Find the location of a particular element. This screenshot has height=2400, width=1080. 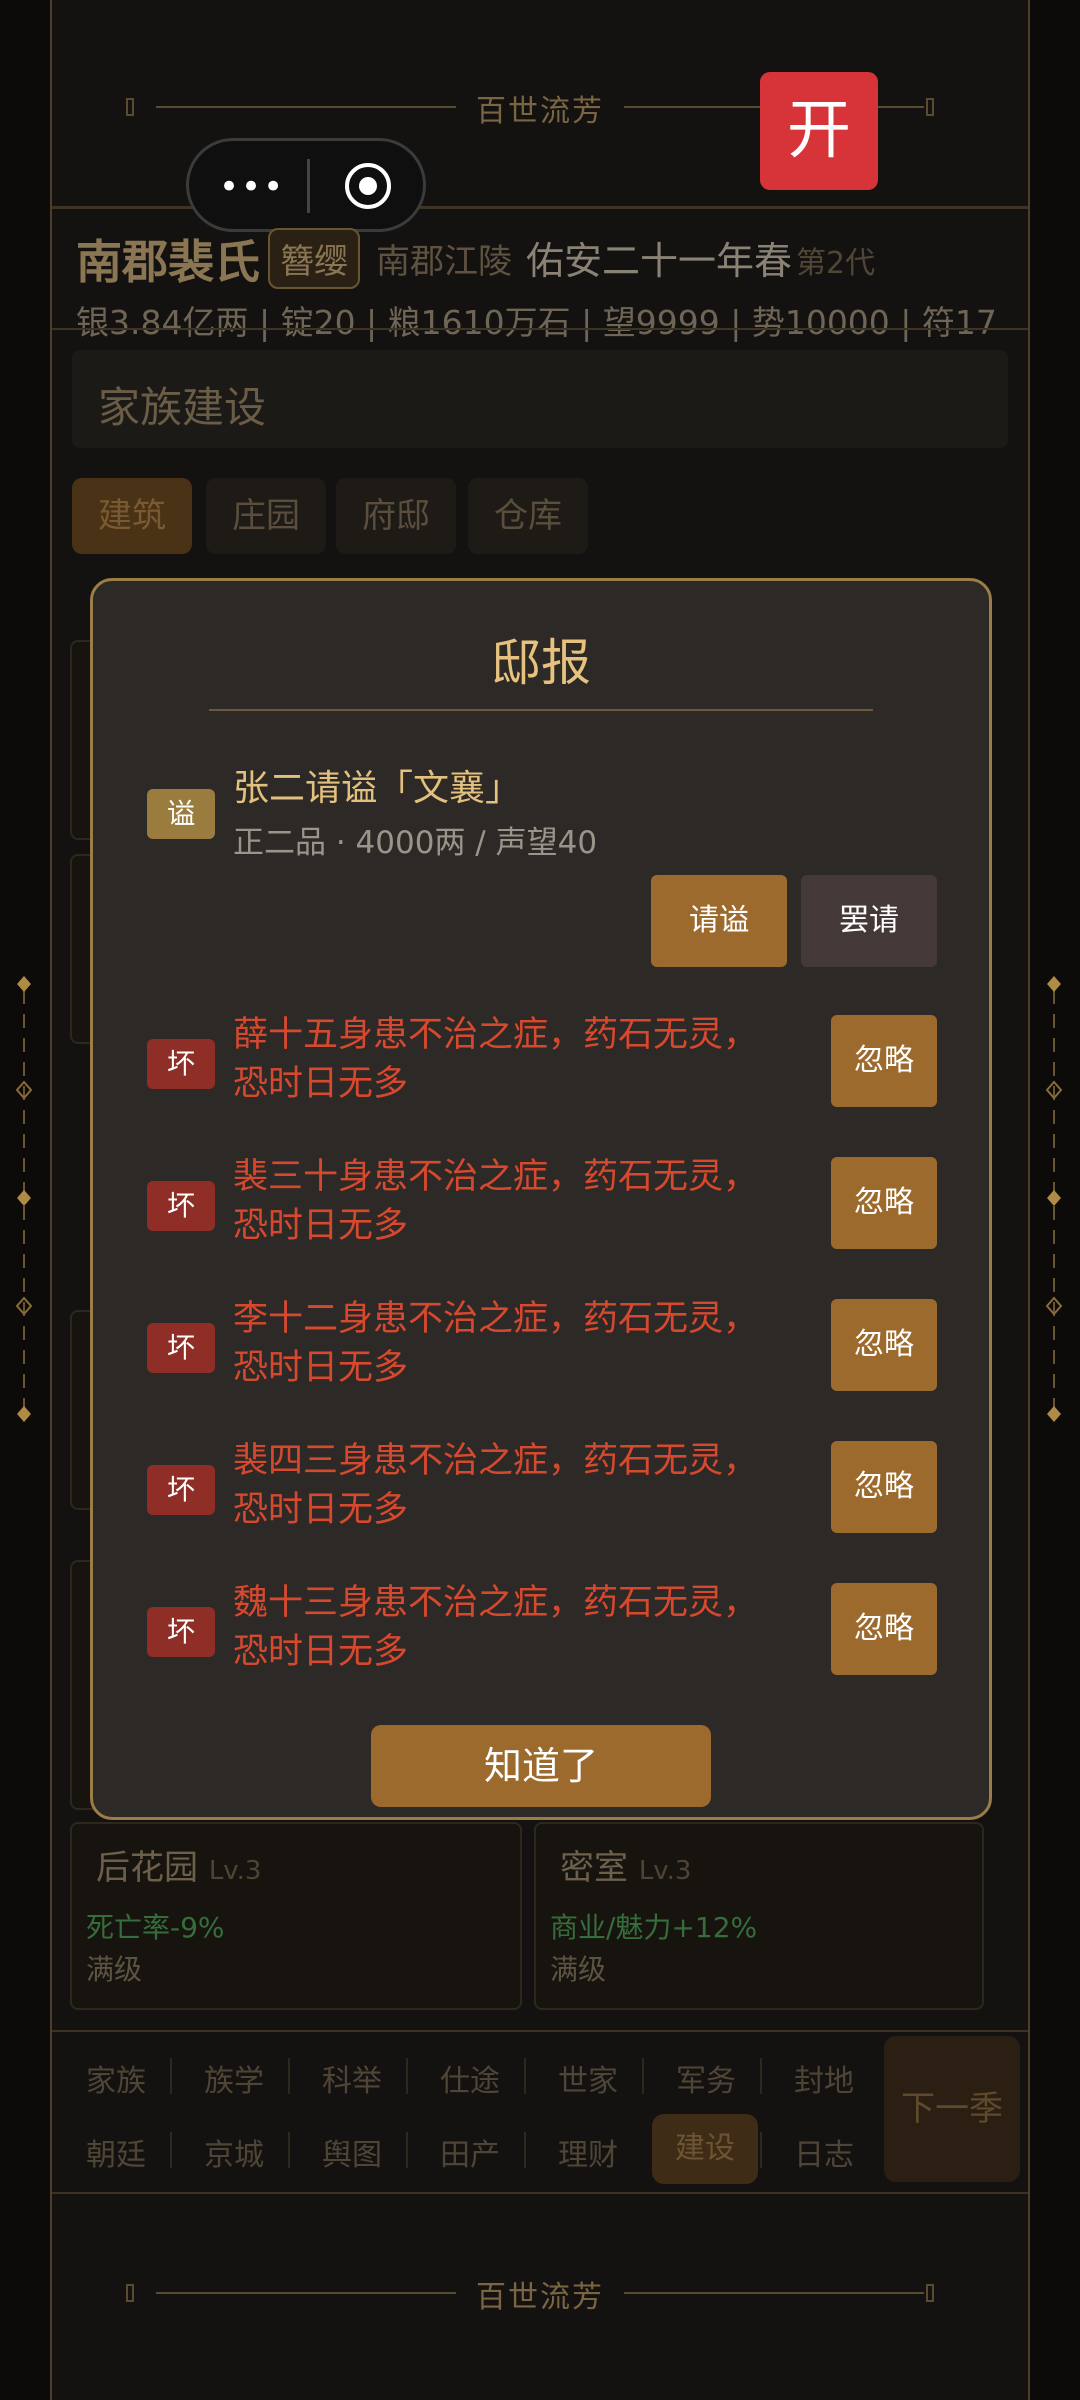

section-title: 家族建设 is located at coordinates (182, 407).